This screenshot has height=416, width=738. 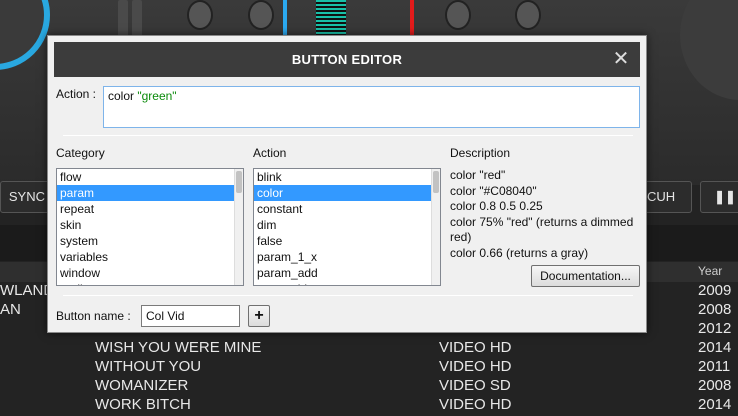 I want to click on button-name-label: Button name :, so click(x=93, y=316).